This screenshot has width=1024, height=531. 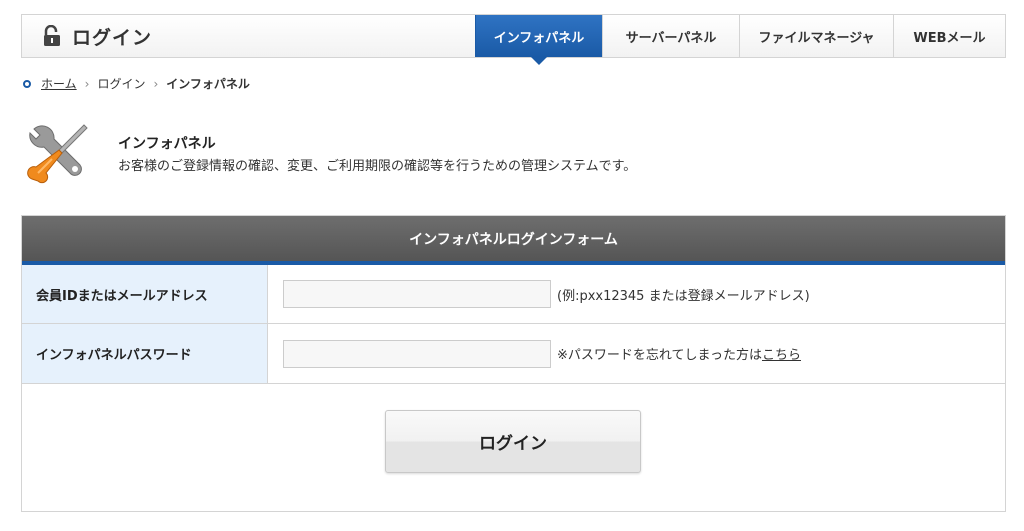 What do you see at coordinates (670, 36) in the screenshot?
I see `tab-serverpanel: サーバーパネル` at bounding box center [670, 36].